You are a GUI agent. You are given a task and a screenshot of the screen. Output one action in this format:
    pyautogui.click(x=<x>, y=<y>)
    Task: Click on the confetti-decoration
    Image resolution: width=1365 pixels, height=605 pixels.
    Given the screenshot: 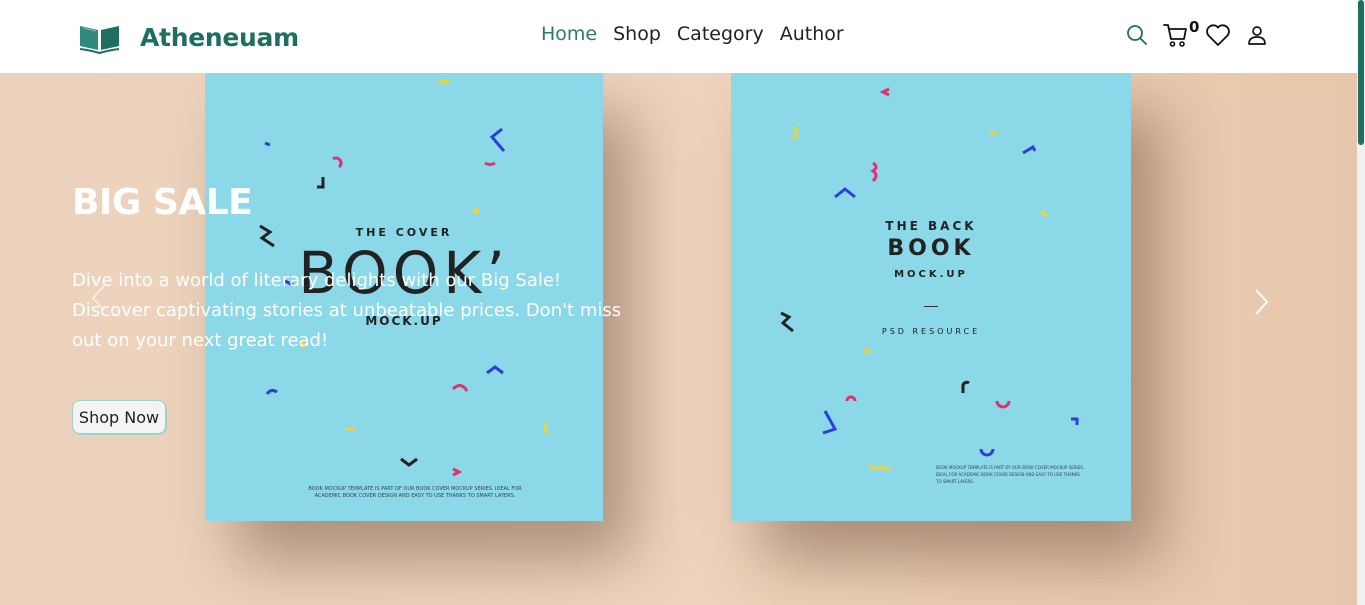 What is the action you would take?
    pyautogui.click(x=929, y=279)
    